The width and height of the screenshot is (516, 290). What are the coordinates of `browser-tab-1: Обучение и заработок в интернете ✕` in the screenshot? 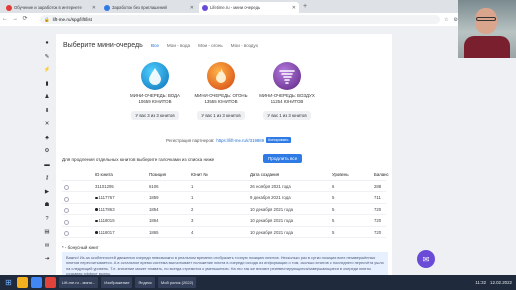 It's located at (51, 7).